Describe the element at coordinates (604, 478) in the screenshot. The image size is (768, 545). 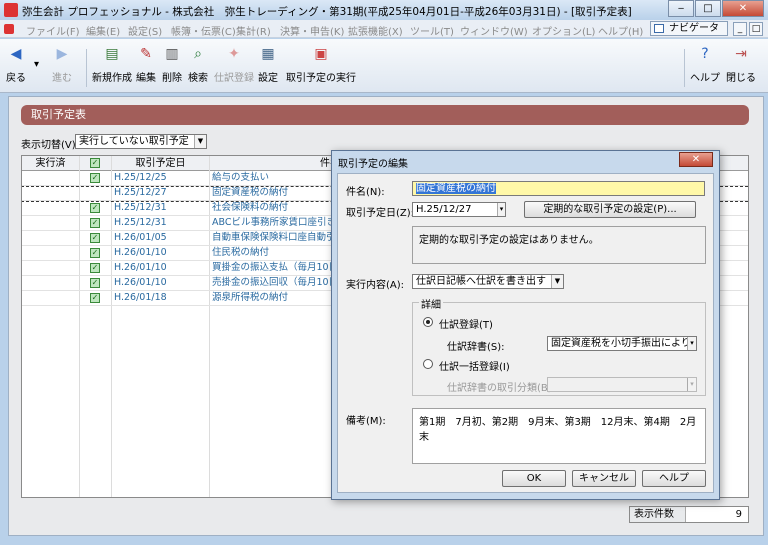
I see `cancel-button: キャンセル` at that location.